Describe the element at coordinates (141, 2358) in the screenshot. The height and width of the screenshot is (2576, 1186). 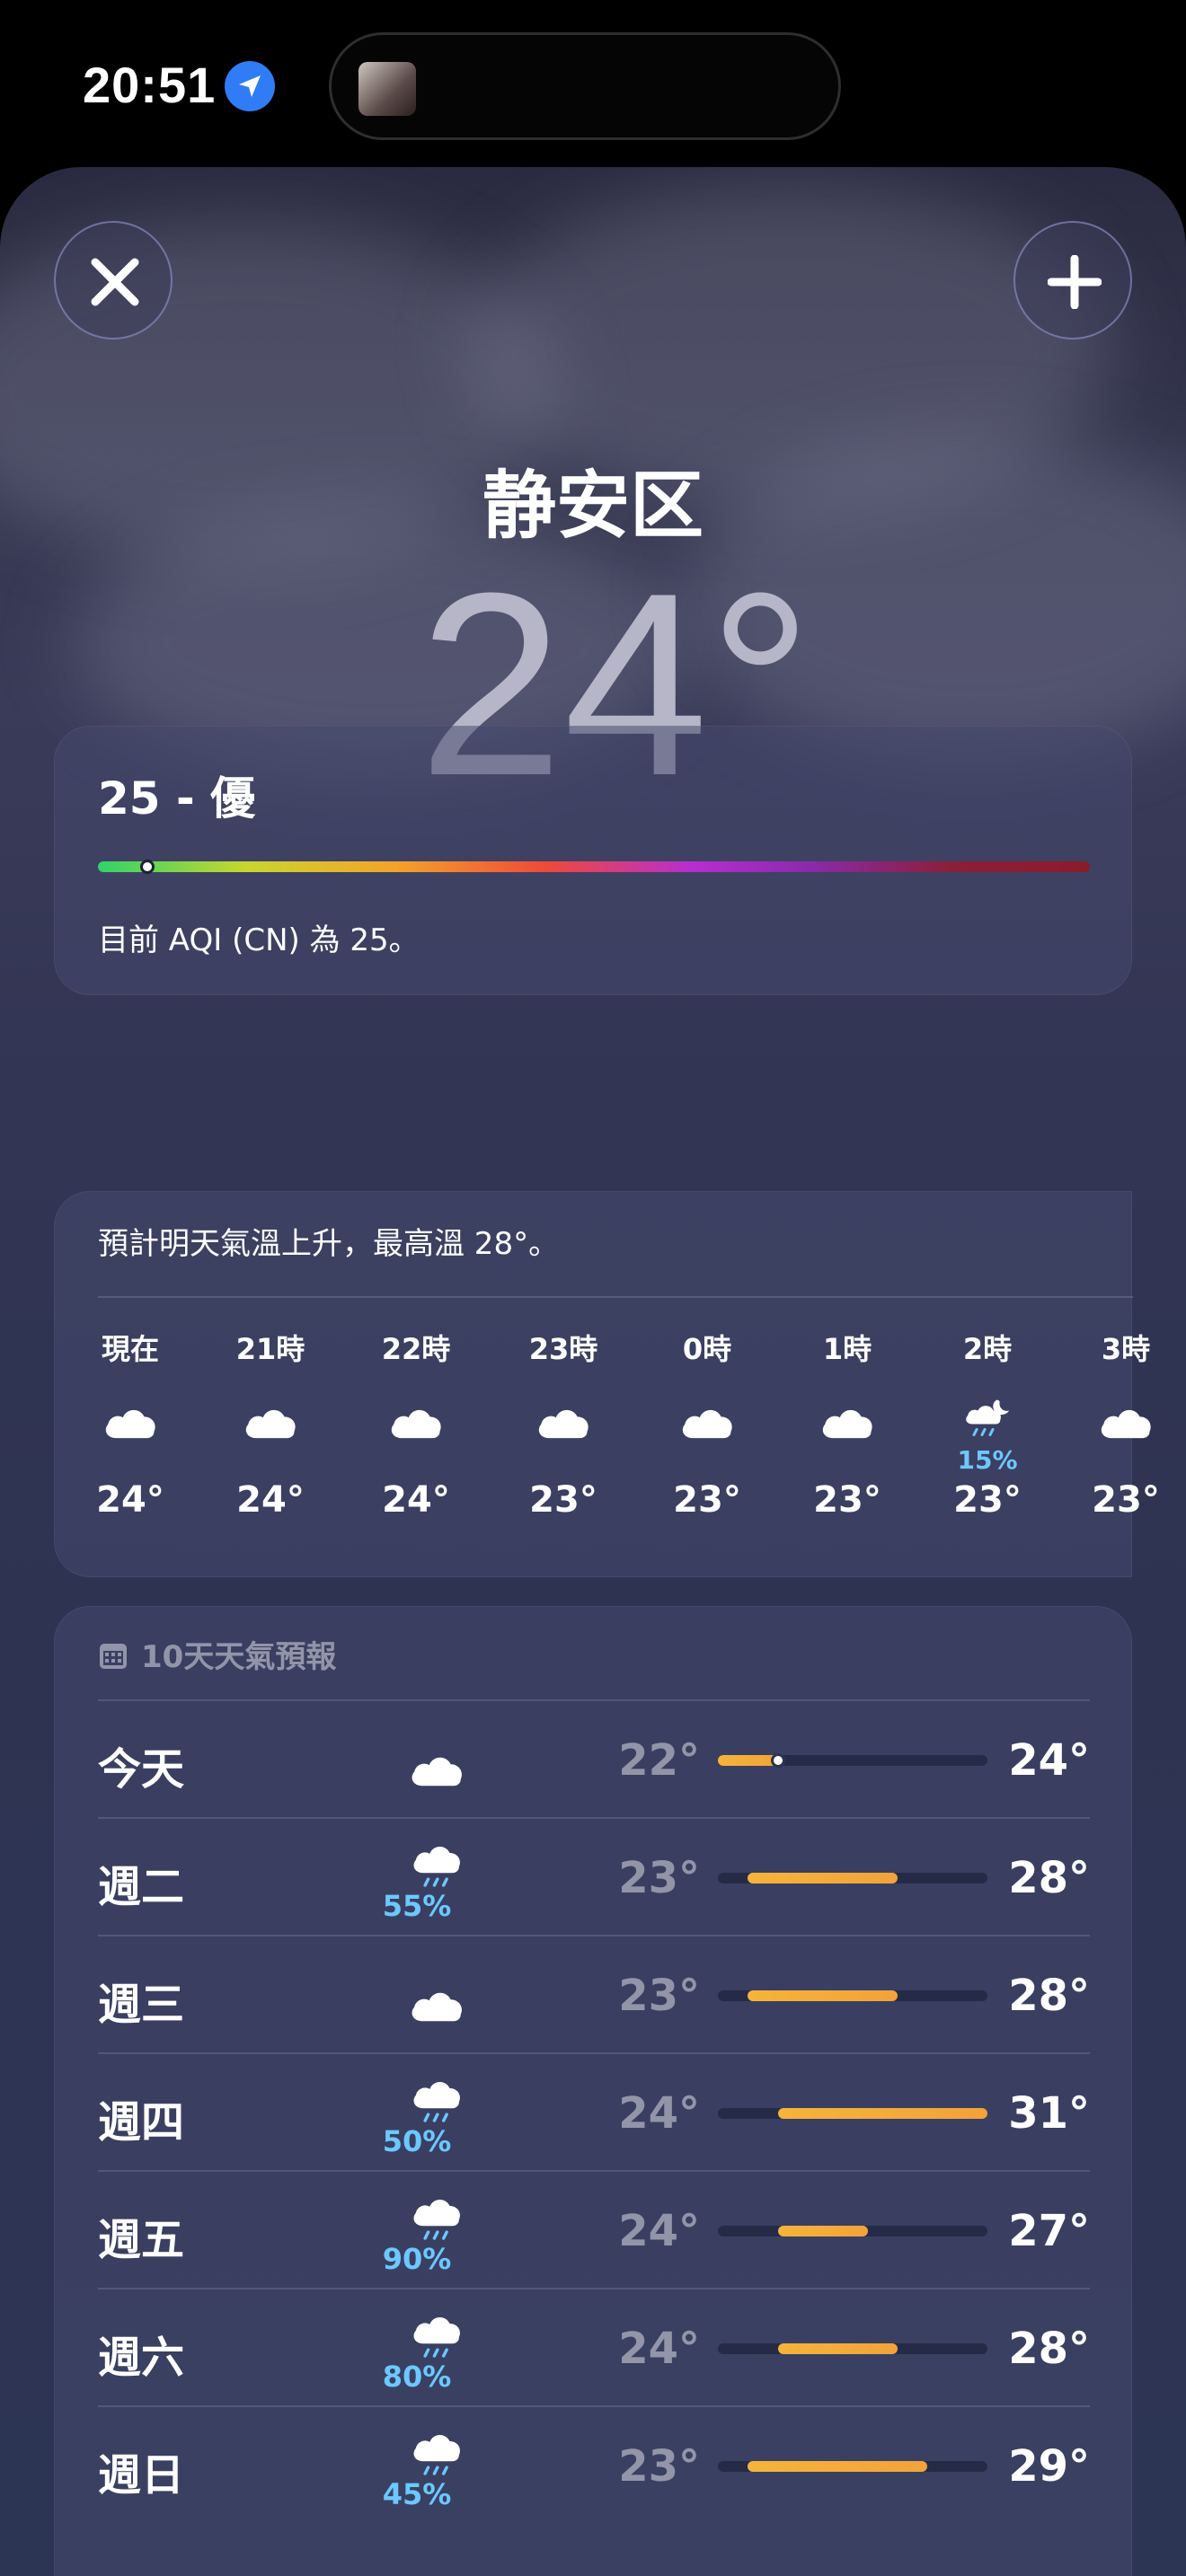
I see `day-name: 週六` at that location.